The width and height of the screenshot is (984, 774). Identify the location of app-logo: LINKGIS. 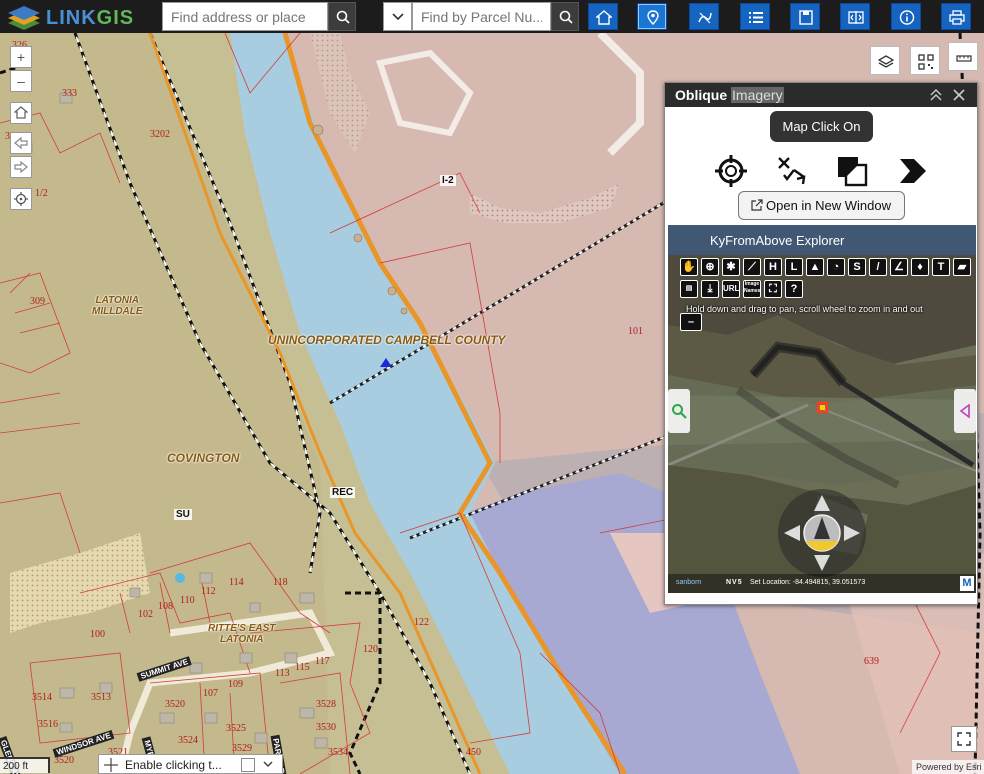
(76, 17).